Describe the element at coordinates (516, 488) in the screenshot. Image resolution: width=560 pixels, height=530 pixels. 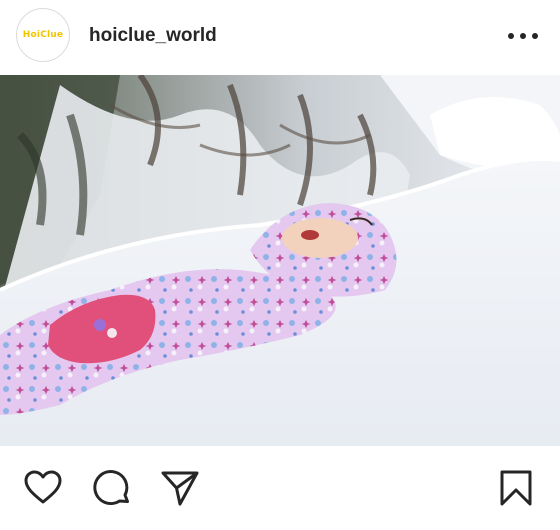
I see `bookmark-icon` at that location.